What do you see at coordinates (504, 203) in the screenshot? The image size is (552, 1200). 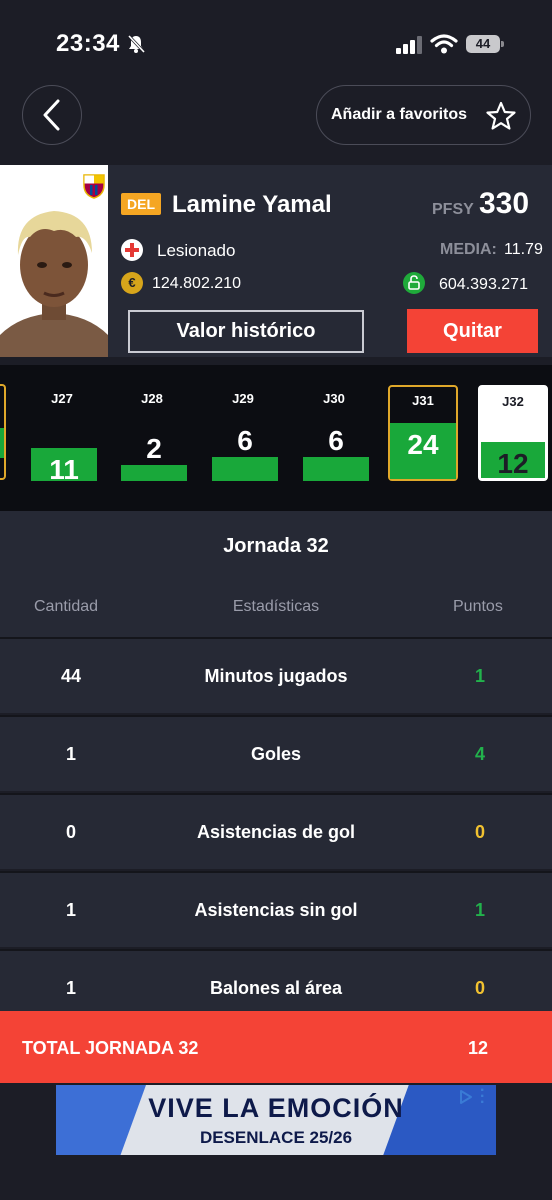 I see `pfsy-value: 330` at bounding box center [504, 203].